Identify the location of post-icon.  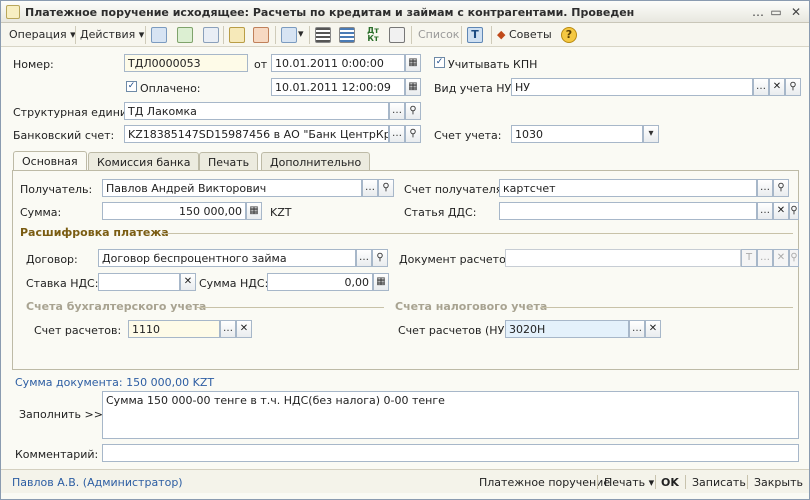
(159, 35).